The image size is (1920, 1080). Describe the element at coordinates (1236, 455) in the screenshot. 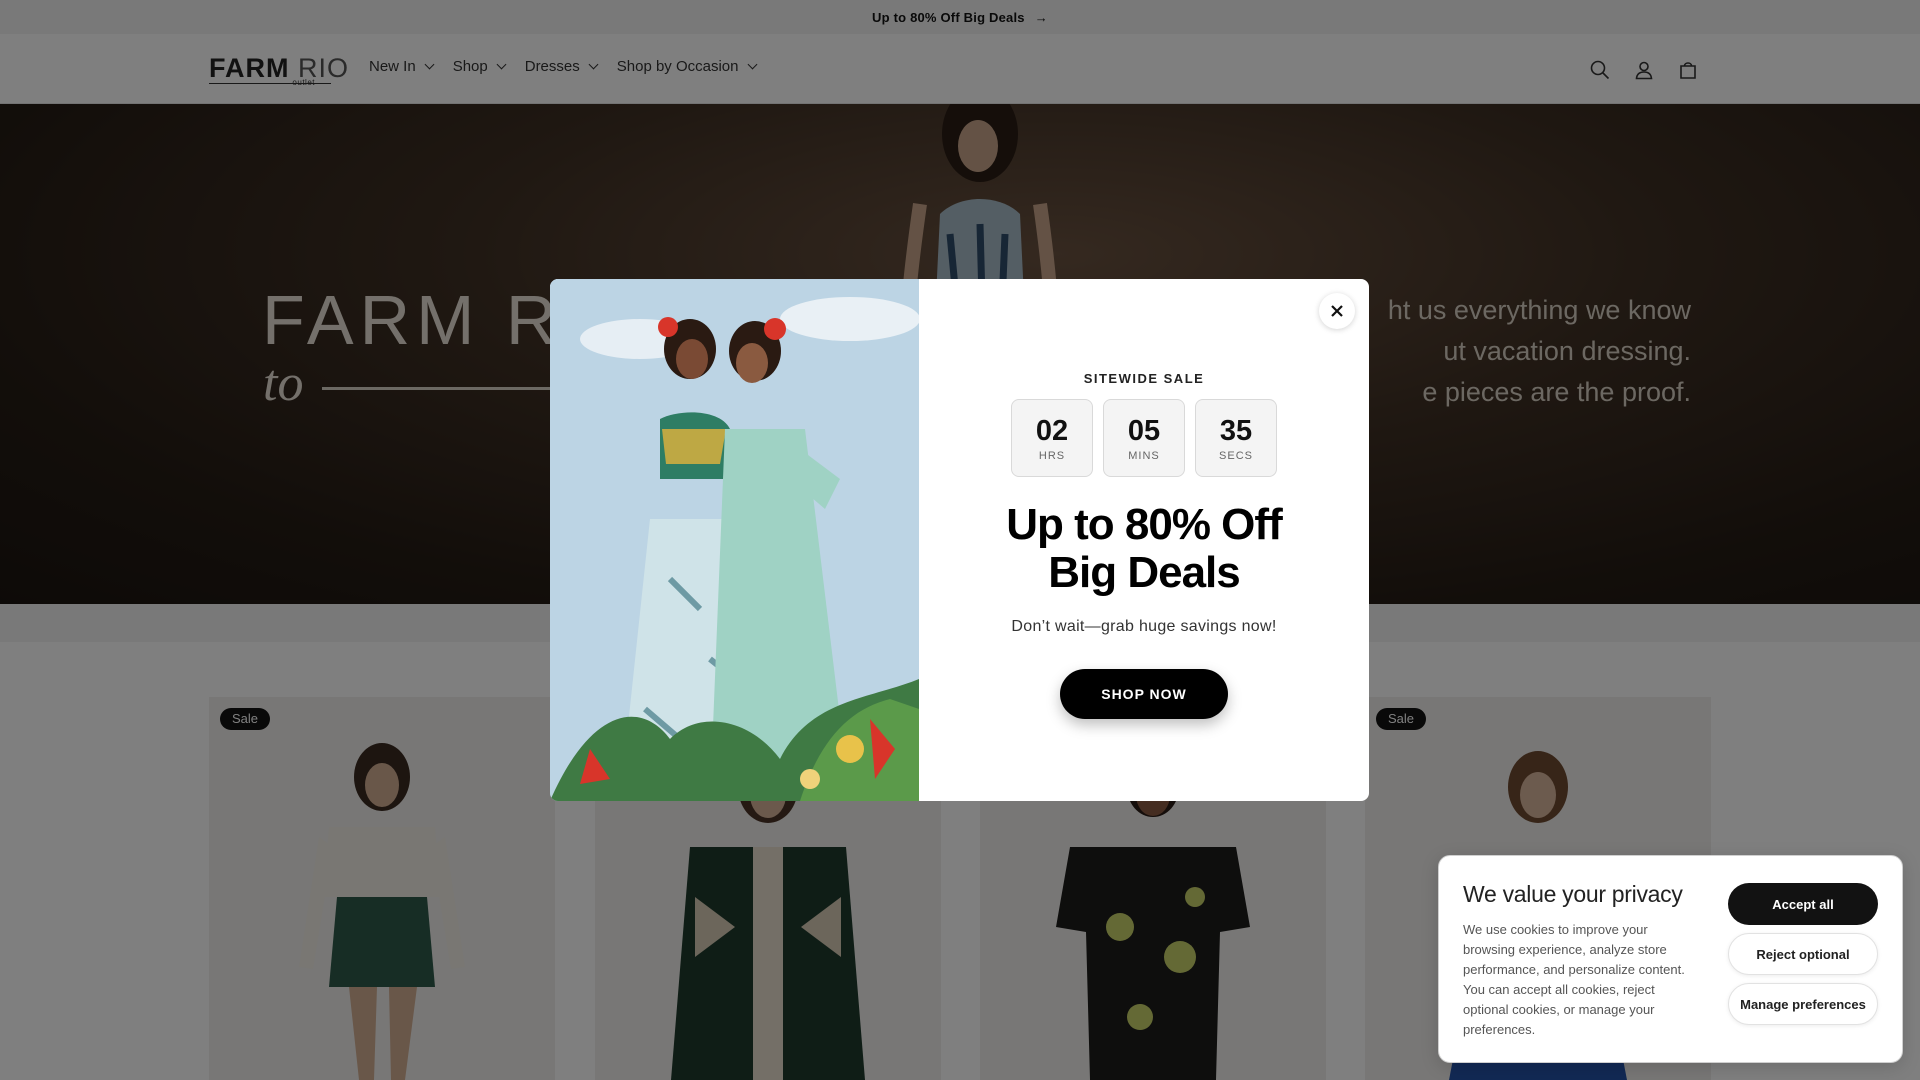

I see `timer-unit: SECS` at that location.